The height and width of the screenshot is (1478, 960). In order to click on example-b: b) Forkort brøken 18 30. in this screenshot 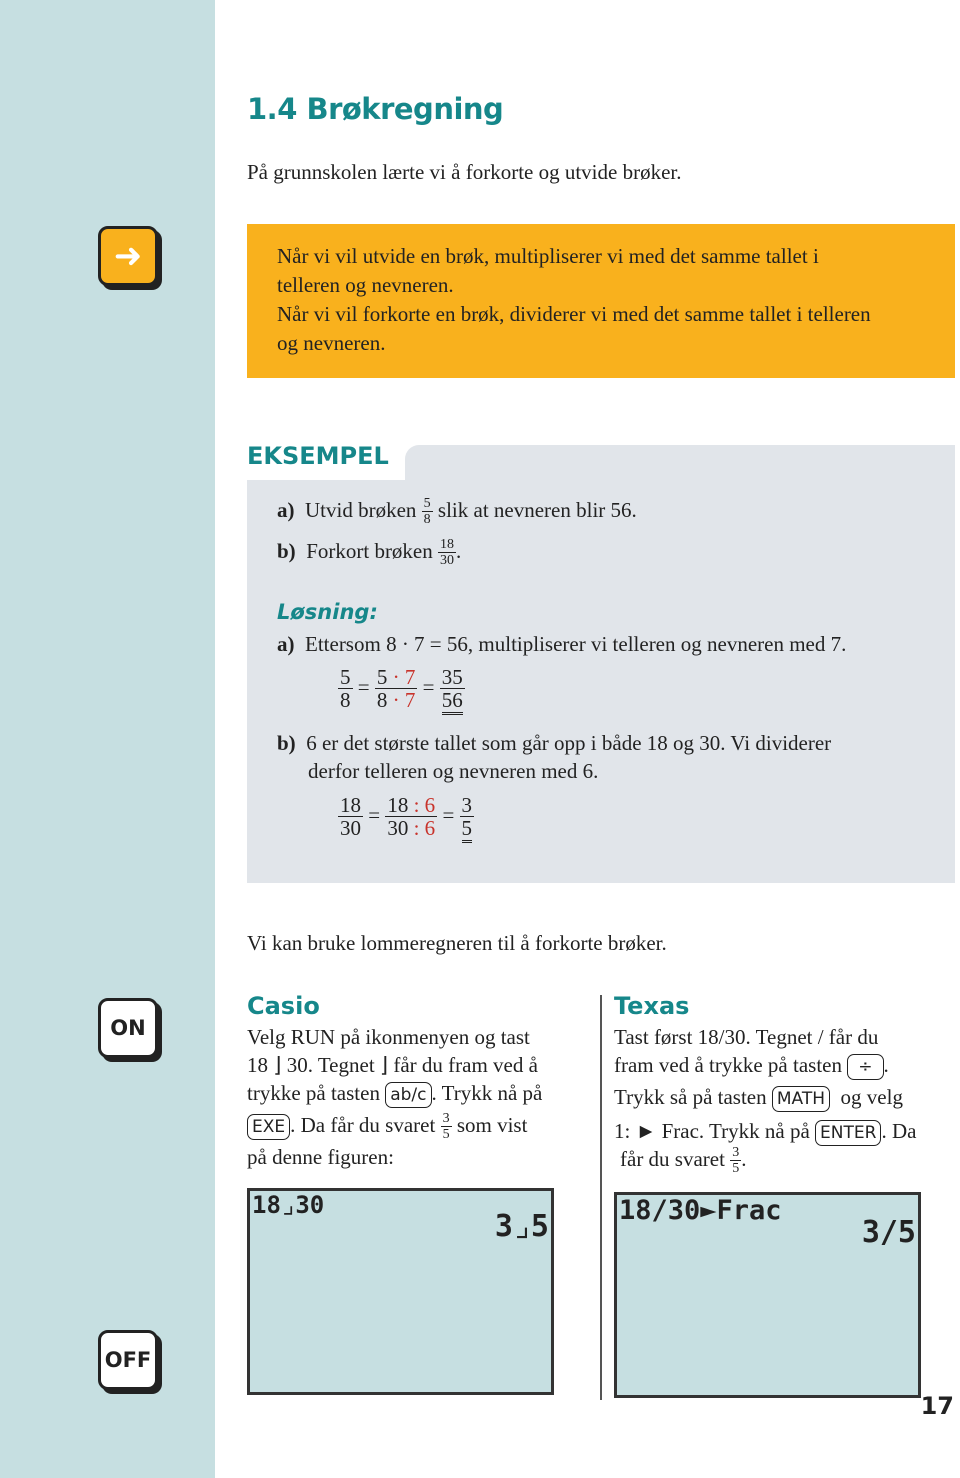, I will do `click(369, 553)`.